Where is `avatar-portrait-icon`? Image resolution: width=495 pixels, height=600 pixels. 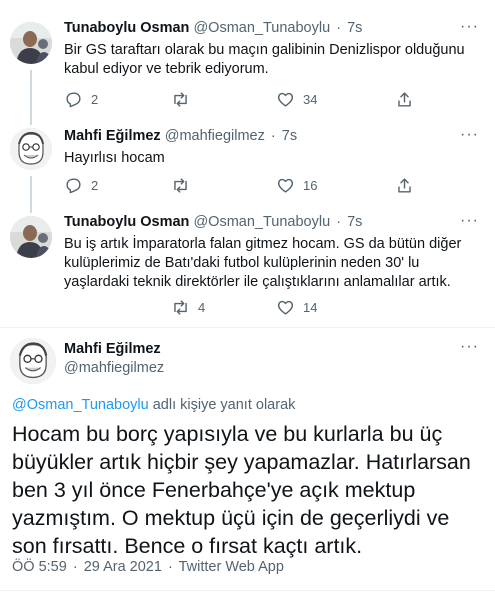 avatar-portrait-icon is located at coordinates (33, 361).